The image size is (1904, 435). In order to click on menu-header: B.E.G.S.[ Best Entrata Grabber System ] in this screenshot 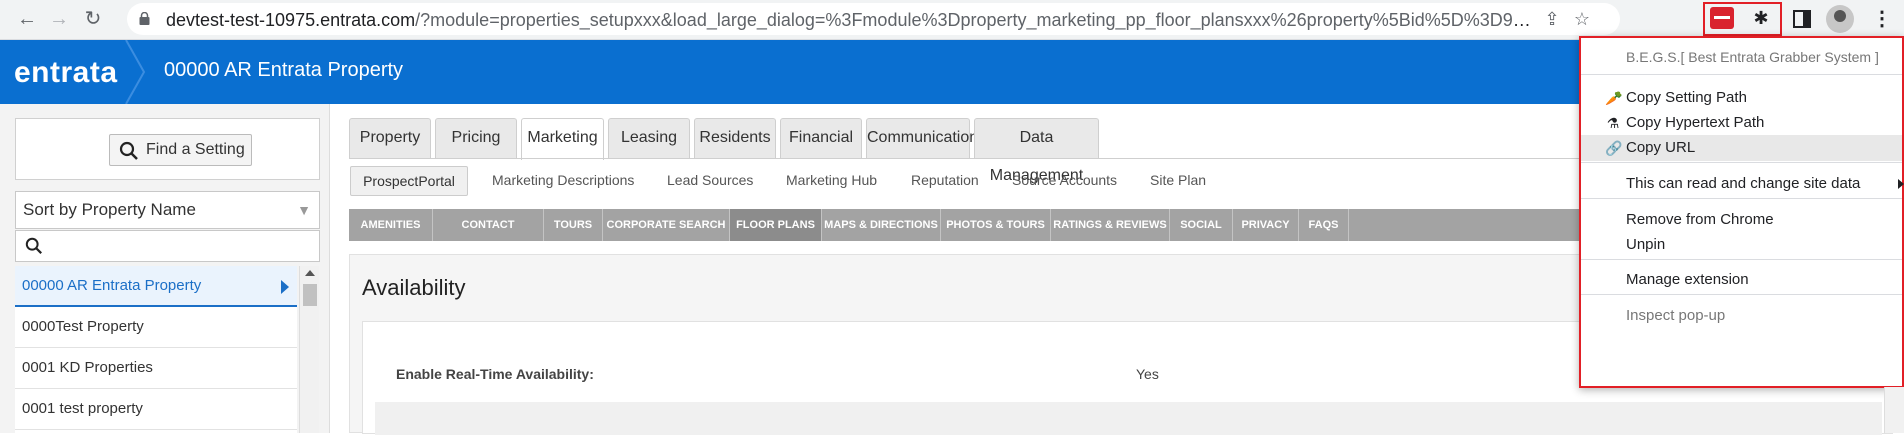, I will do `click(1752, 57)`.